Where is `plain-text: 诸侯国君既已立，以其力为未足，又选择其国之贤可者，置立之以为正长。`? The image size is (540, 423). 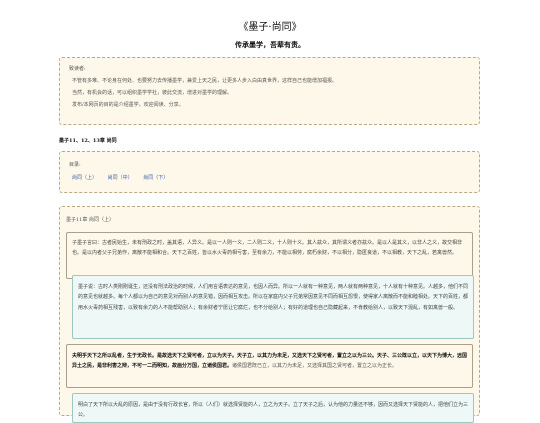
plain-text: 诸侯国君既已立，以其力为未足，又选择其国之贤可者，置立之以为正长。 is located at coordinates (315, 366).